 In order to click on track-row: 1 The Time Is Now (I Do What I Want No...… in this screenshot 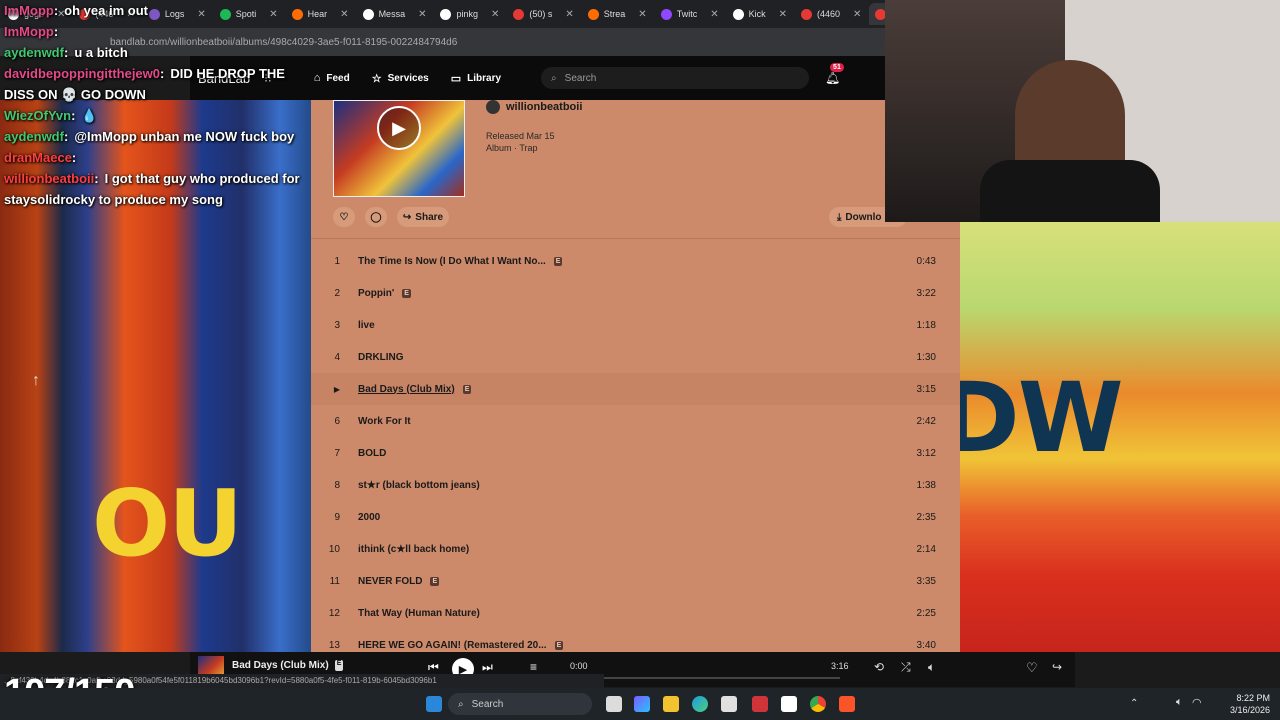, I will do `click(635, 261)`.